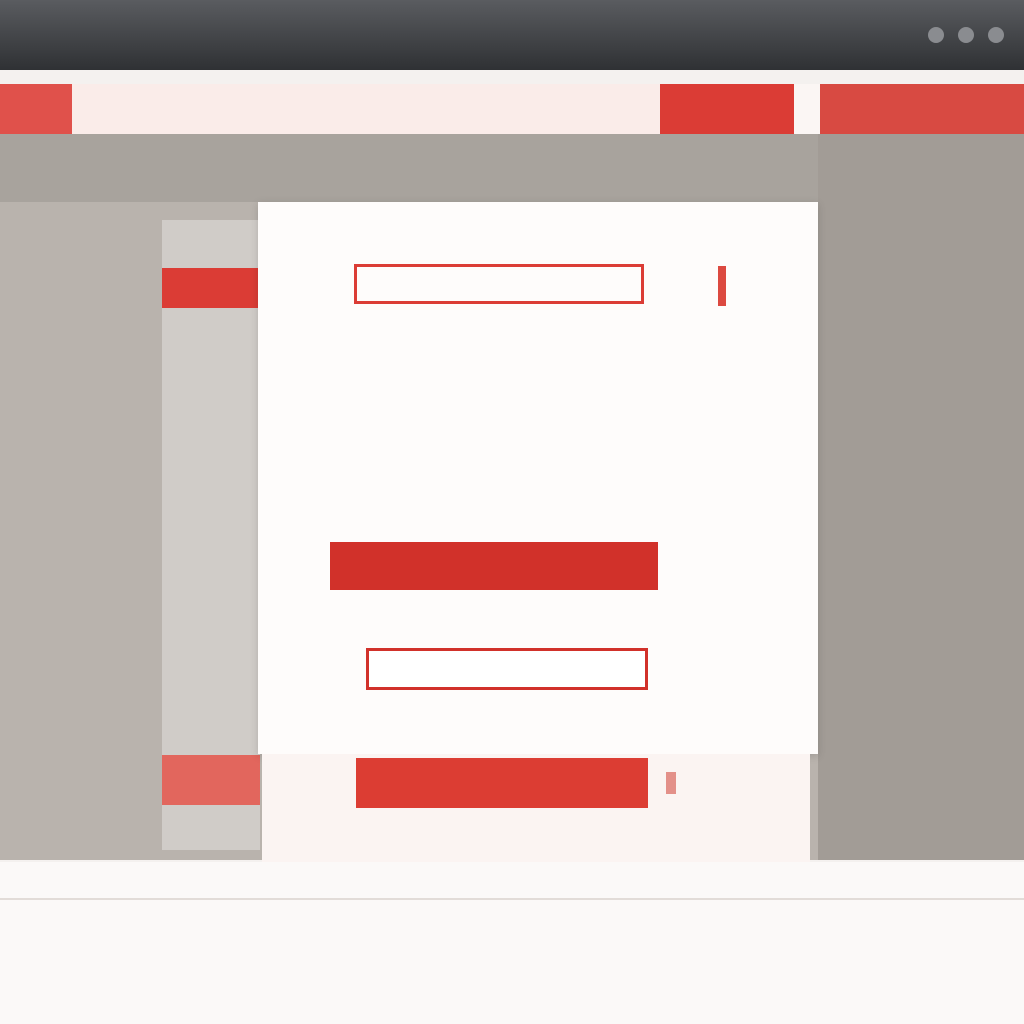 Image resolution: width=1024 pixels, height=1024 pixels. What do you see at coordinates (502, 783) in the screenshot?
I see `bottom-action-button` at bounding box center [502, 783].